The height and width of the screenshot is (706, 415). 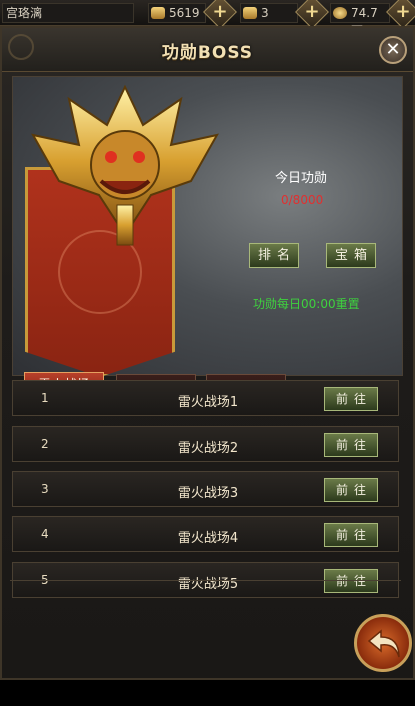 What do you see at coordinates (45, 534) in the screenshot?
I see `row-index: 4` at bounding box center [45, 534].